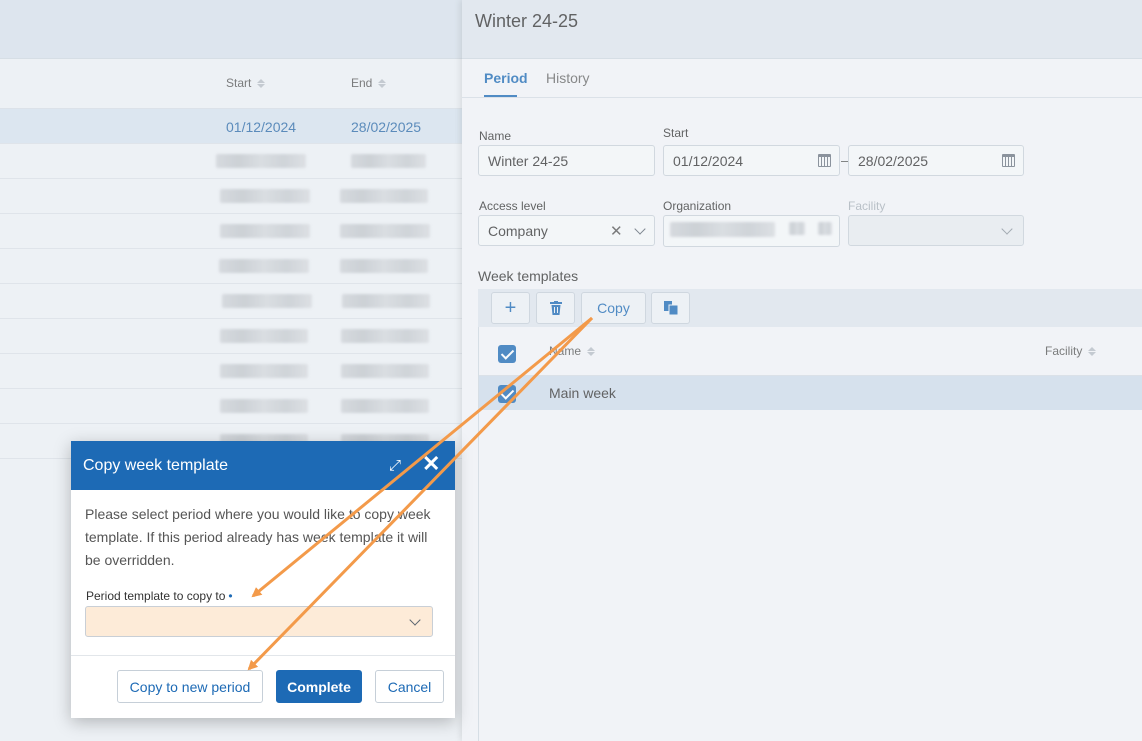 The image size is (1142, 741). I want to click on arrow-to-period-select, so click(422, 457).